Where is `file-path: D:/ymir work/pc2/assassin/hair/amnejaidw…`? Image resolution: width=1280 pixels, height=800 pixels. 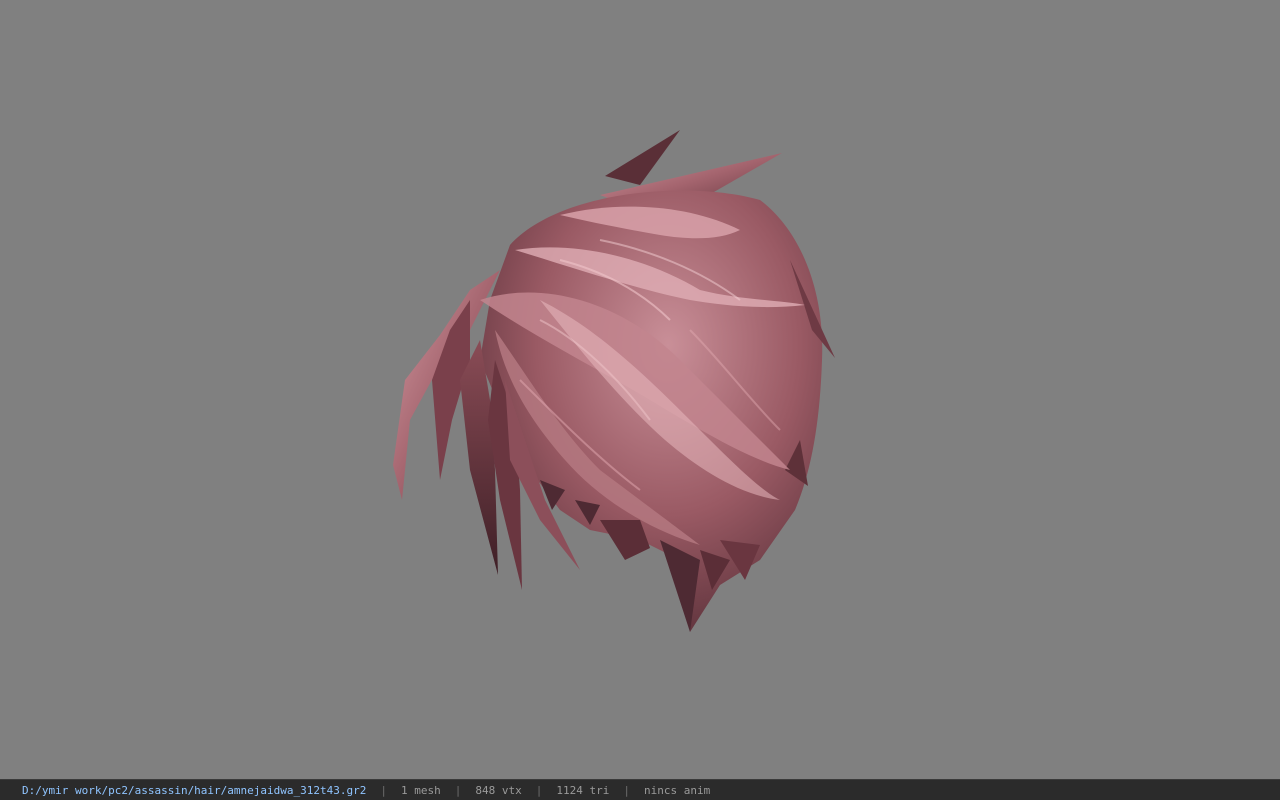
file-path: D:/ymir work/pc2/assassin/hair/amnejaidw… is located at coordinates (194, 790).